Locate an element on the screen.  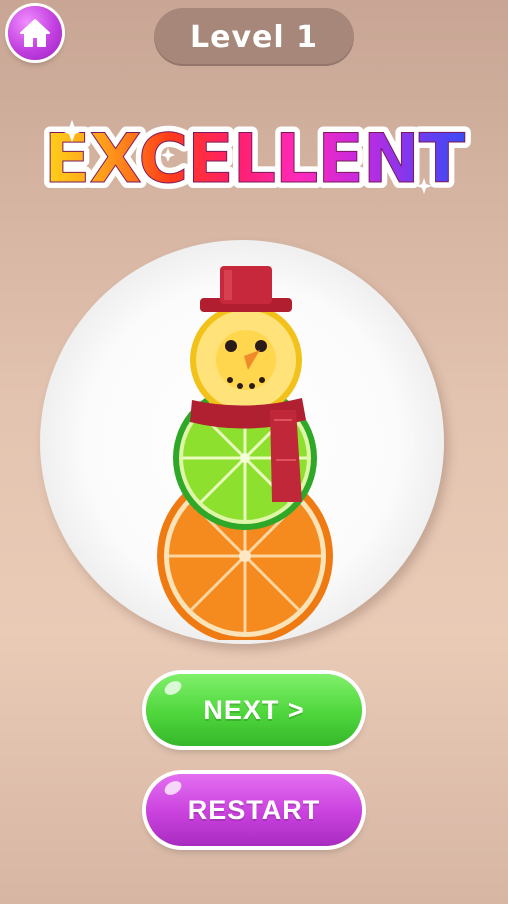
restart-button-label: RESTART is located at coordinates (254, 809).